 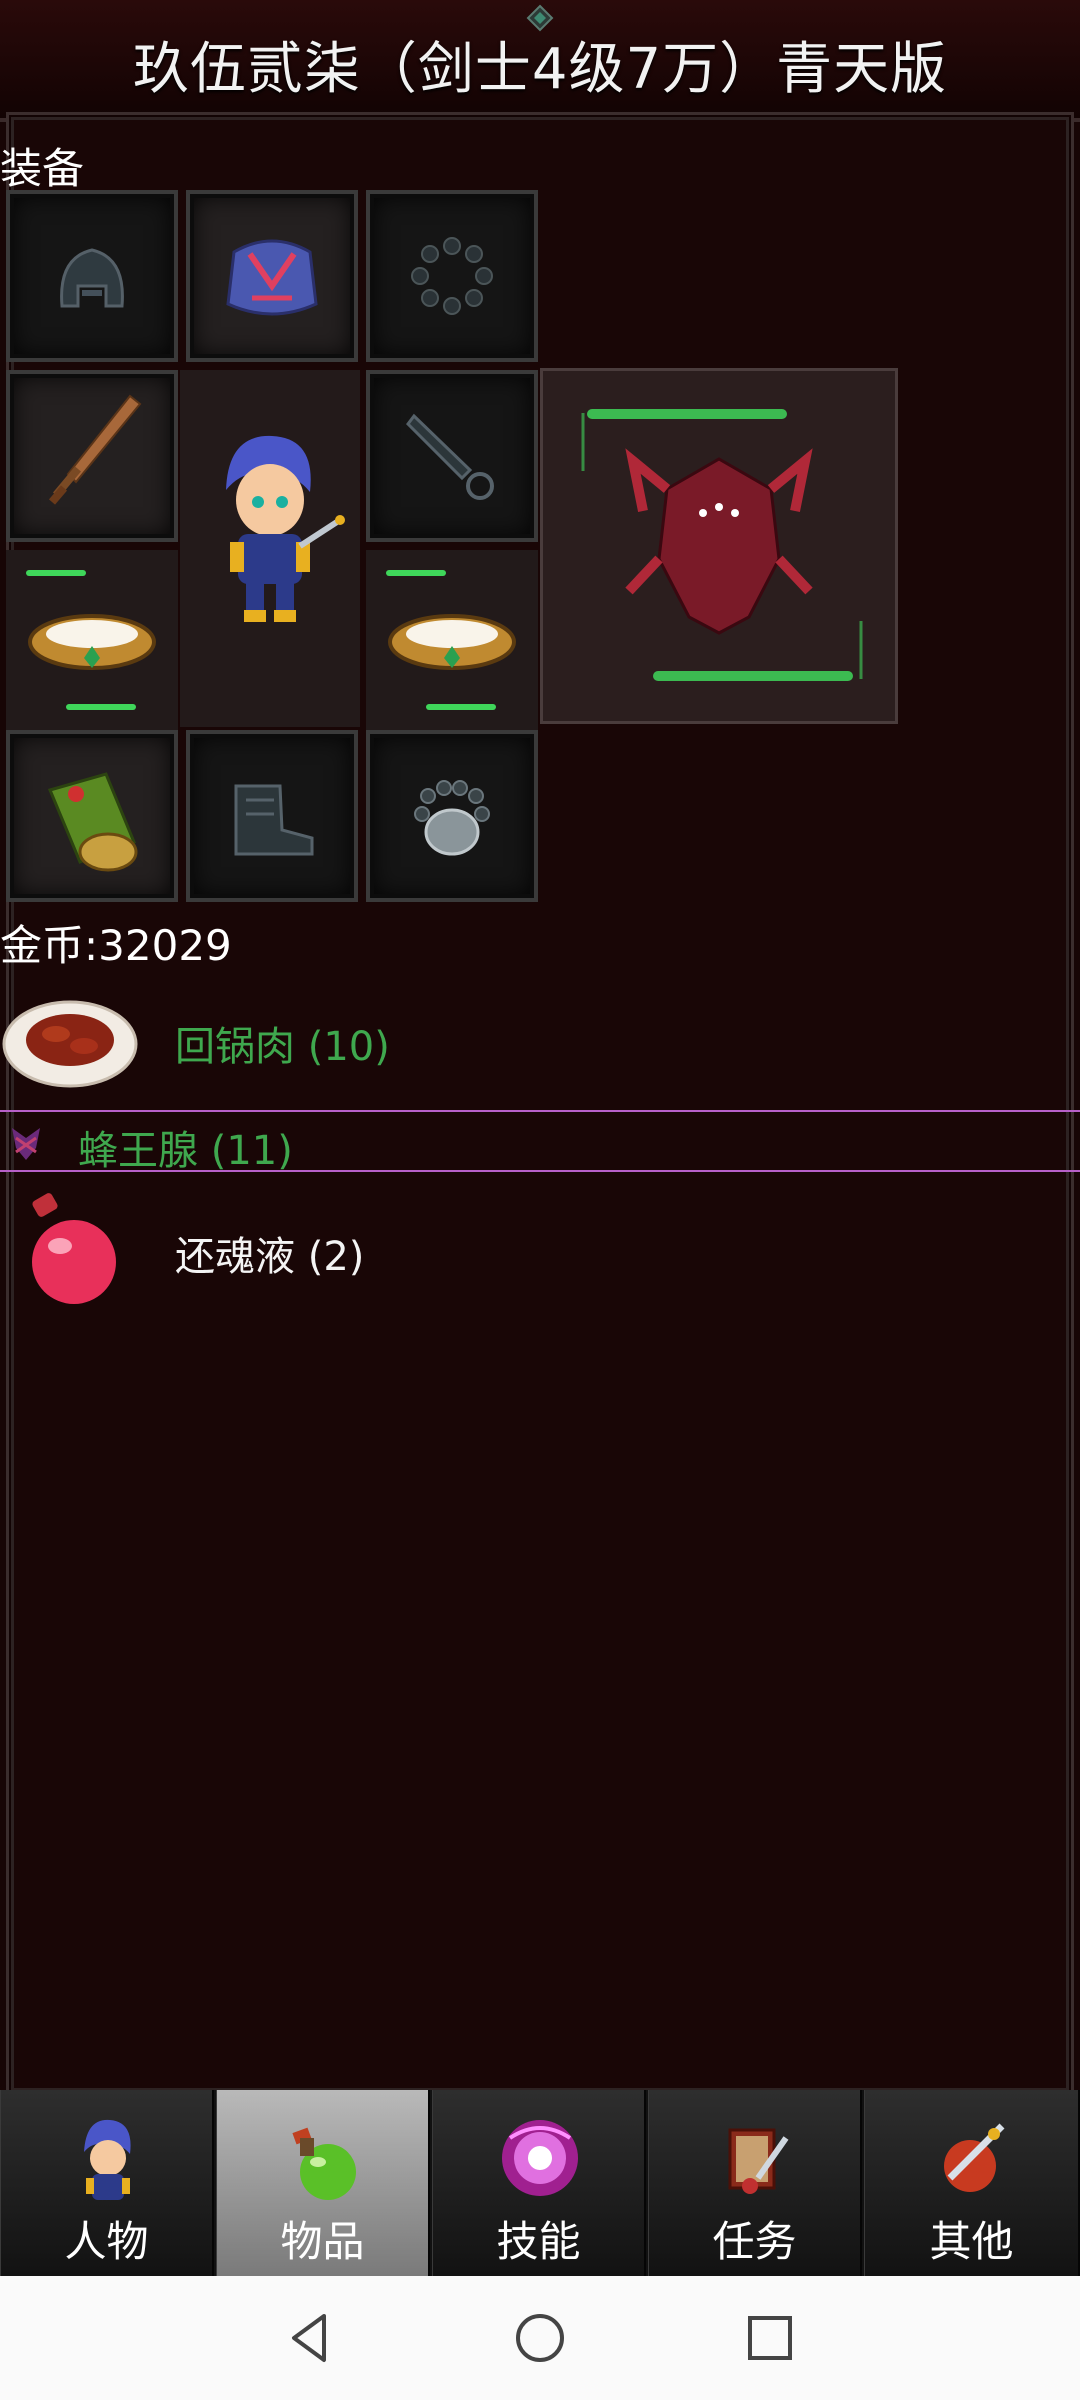 I want to click on tab-bar: 人物 物品 技能 任务 其他, so click(x=540, y=2183).